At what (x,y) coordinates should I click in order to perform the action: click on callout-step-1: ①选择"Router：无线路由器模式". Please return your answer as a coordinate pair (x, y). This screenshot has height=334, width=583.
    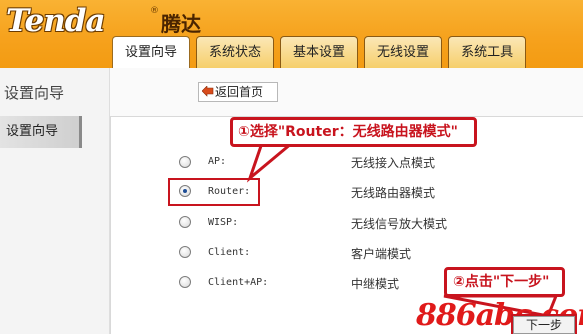
    Looking at the image, I should click on (353, 132).